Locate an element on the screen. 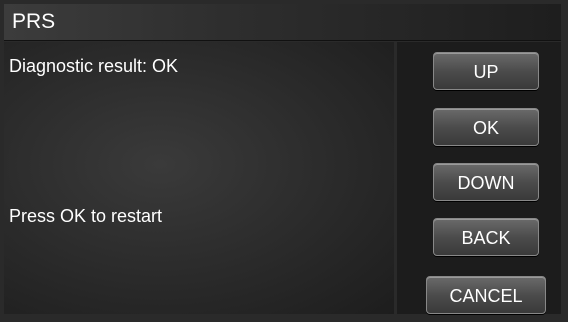 Image resolution: width=568 pixels, height=322 pixels. restart-instruction-text: Press OK to restart is located at coordinates (86, 216).